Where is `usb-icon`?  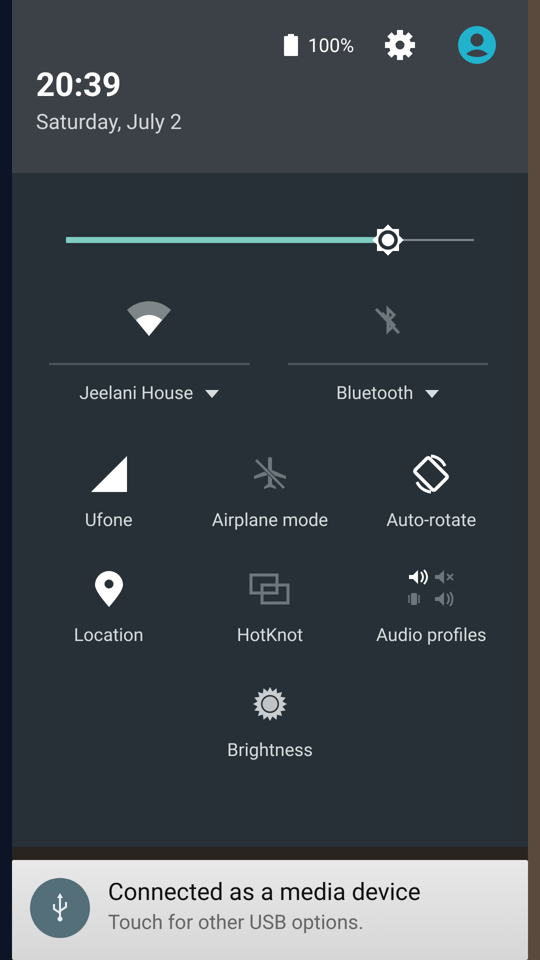
usb-icon is located at coordinates (60, 908).